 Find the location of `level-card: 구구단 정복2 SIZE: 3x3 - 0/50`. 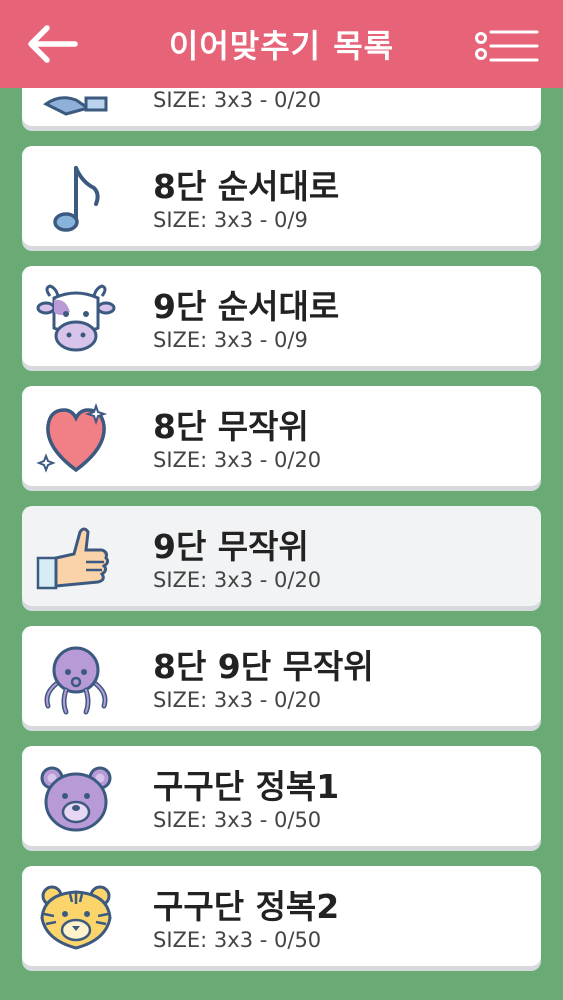

level-card: 구구단 정복2 SIZE: 3x3 - 0/50 is located at coordinates (281, 916).